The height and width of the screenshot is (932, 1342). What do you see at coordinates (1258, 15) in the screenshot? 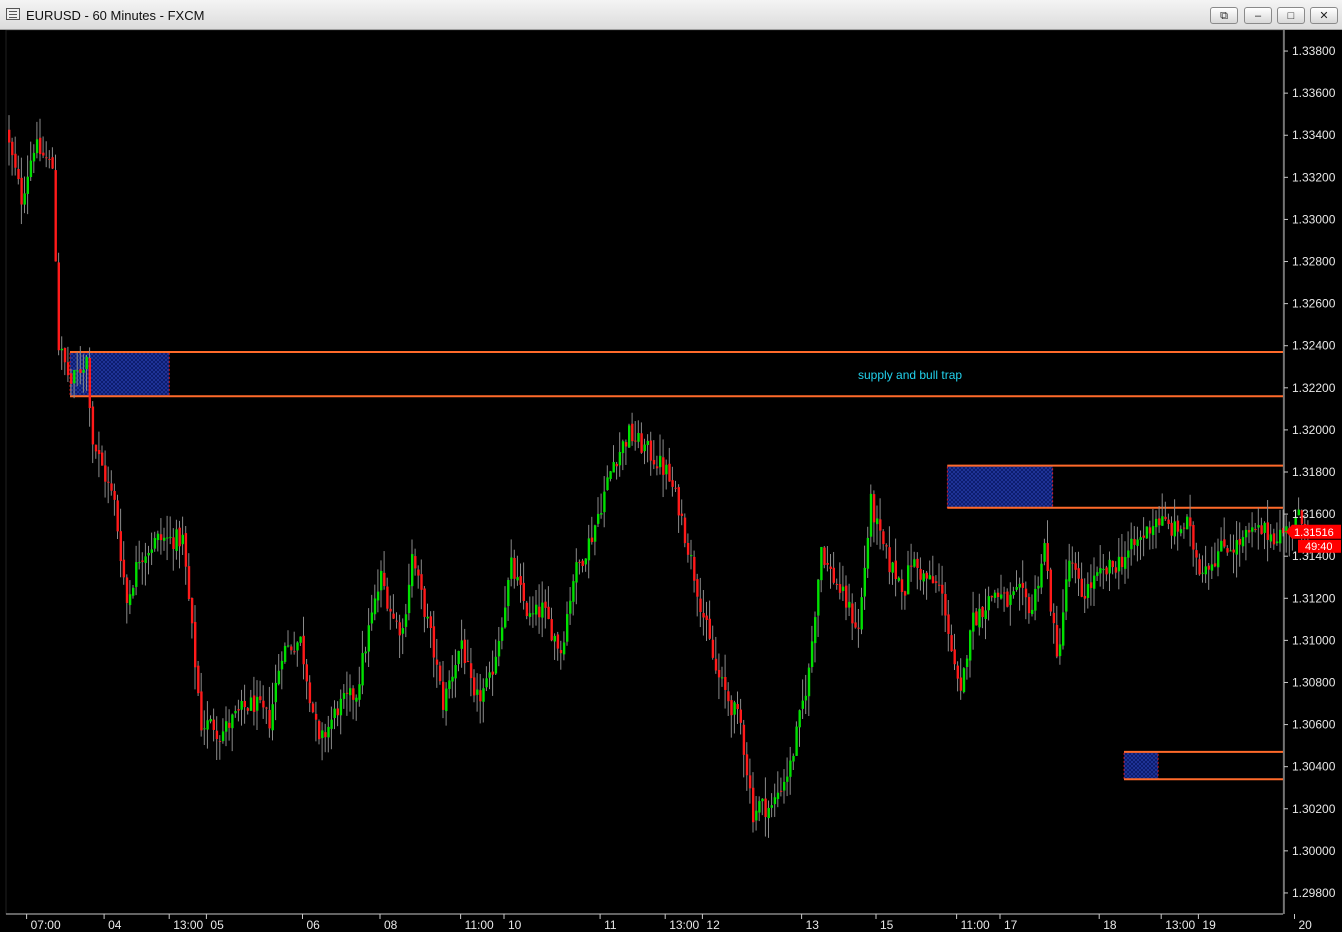
I see `minimize-icon: –` at bounding box center [1258, 15].